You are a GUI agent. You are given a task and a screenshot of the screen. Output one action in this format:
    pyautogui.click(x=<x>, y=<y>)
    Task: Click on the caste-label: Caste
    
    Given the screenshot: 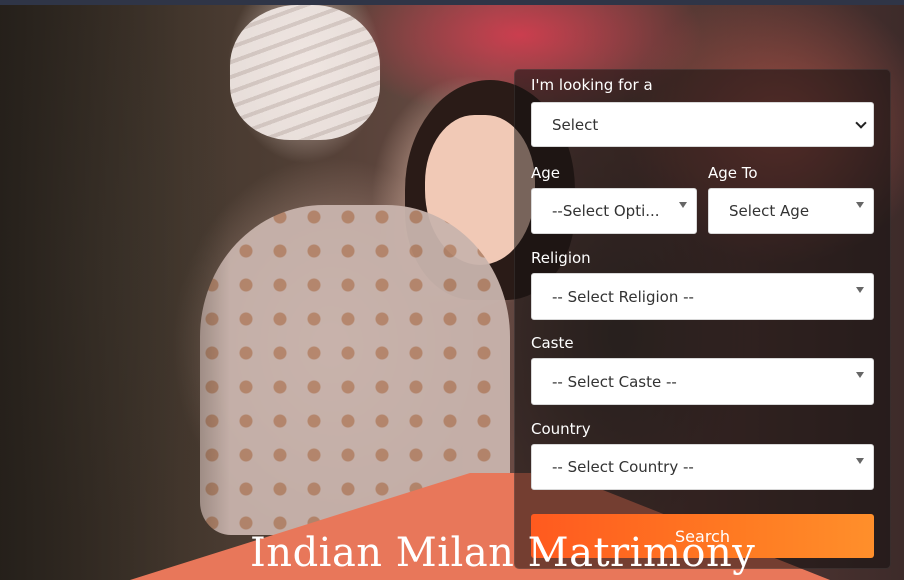 What is the action you would take?
    pyautogui.click(x=552, y=343)
    